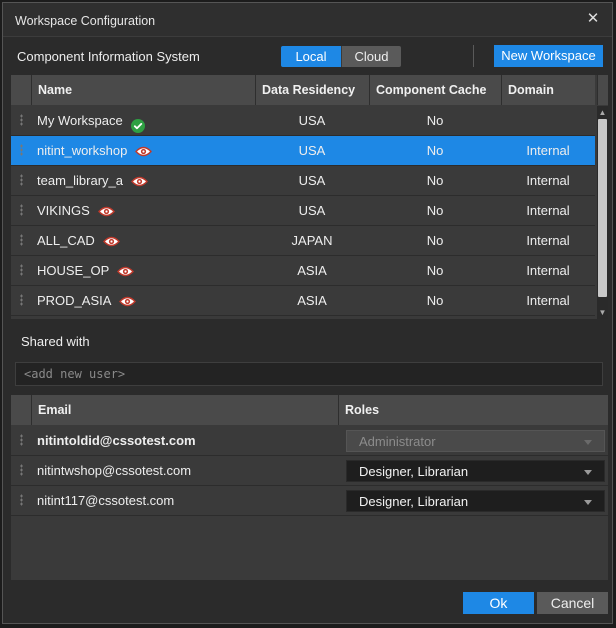  What do you see at coordinates (108, 56) in the screenshot?
I see `cis-label: Component Information System` at bounding box center [108, 56].